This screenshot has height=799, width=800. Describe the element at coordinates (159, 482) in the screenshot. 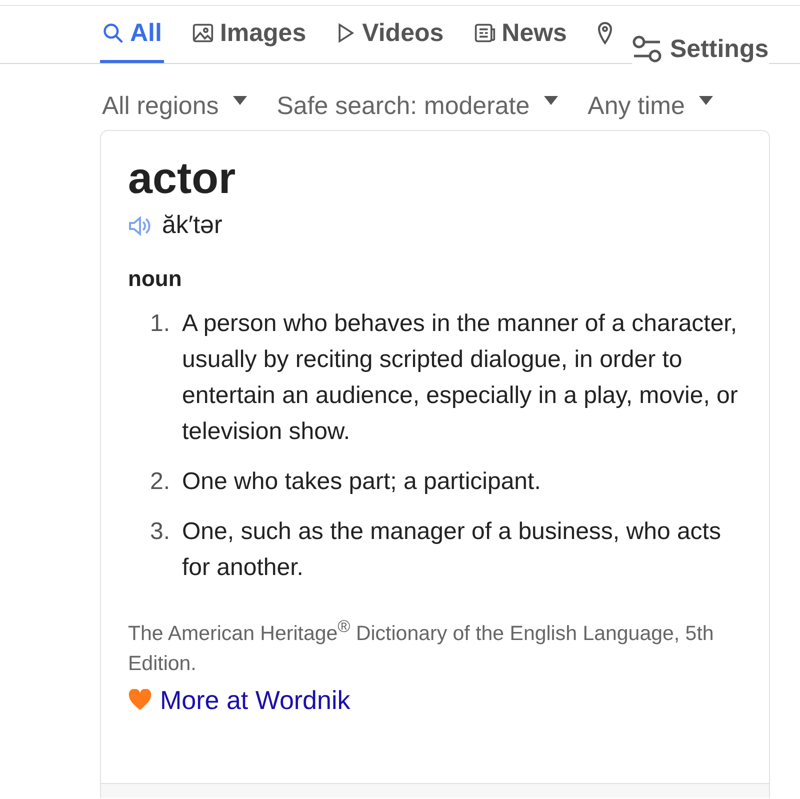

I see `definition-number: 2.` at that location.